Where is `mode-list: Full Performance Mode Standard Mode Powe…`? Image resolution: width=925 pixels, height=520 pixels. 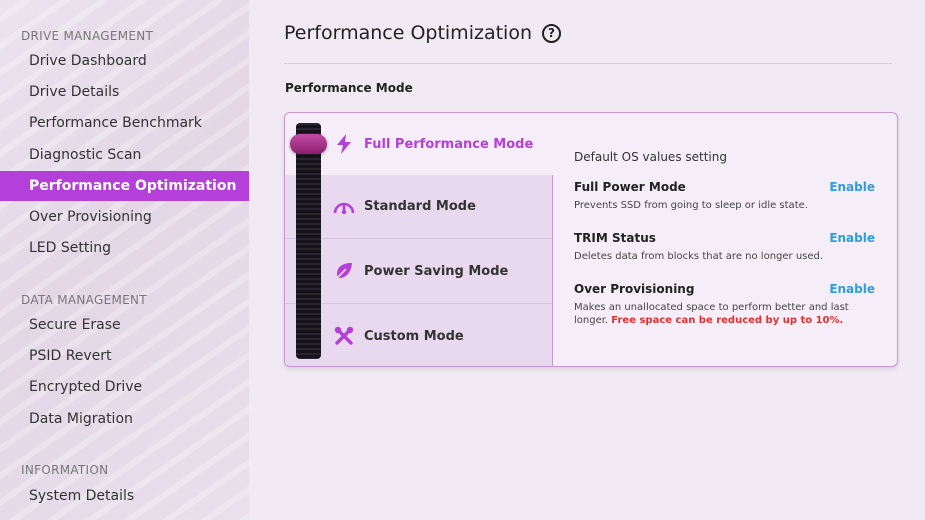
mode-list: Full Performance Mode Standard Mode Powe… is located at coordinates (419, 239).